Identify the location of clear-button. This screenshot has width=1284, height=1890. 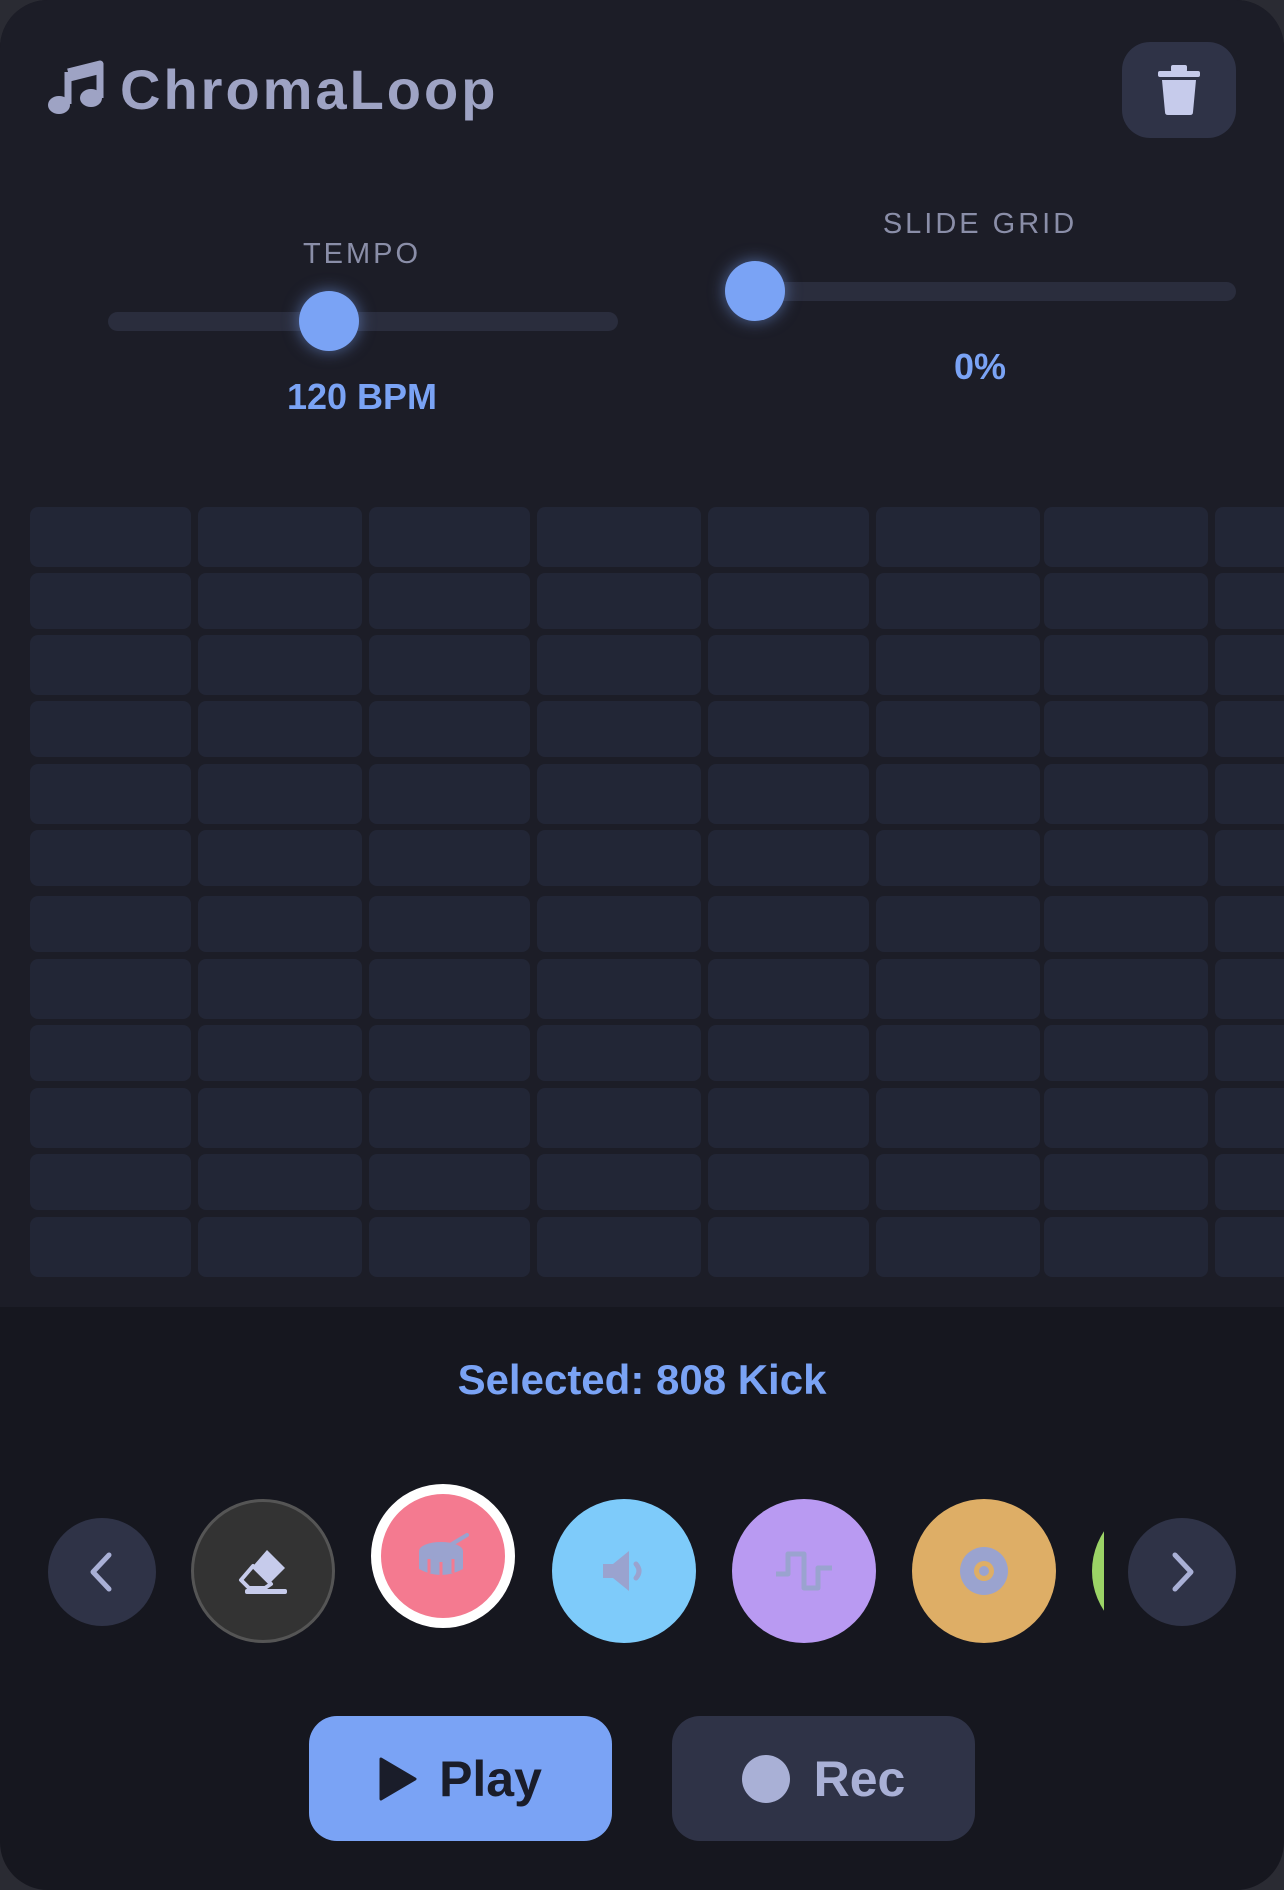
(1179, 90).